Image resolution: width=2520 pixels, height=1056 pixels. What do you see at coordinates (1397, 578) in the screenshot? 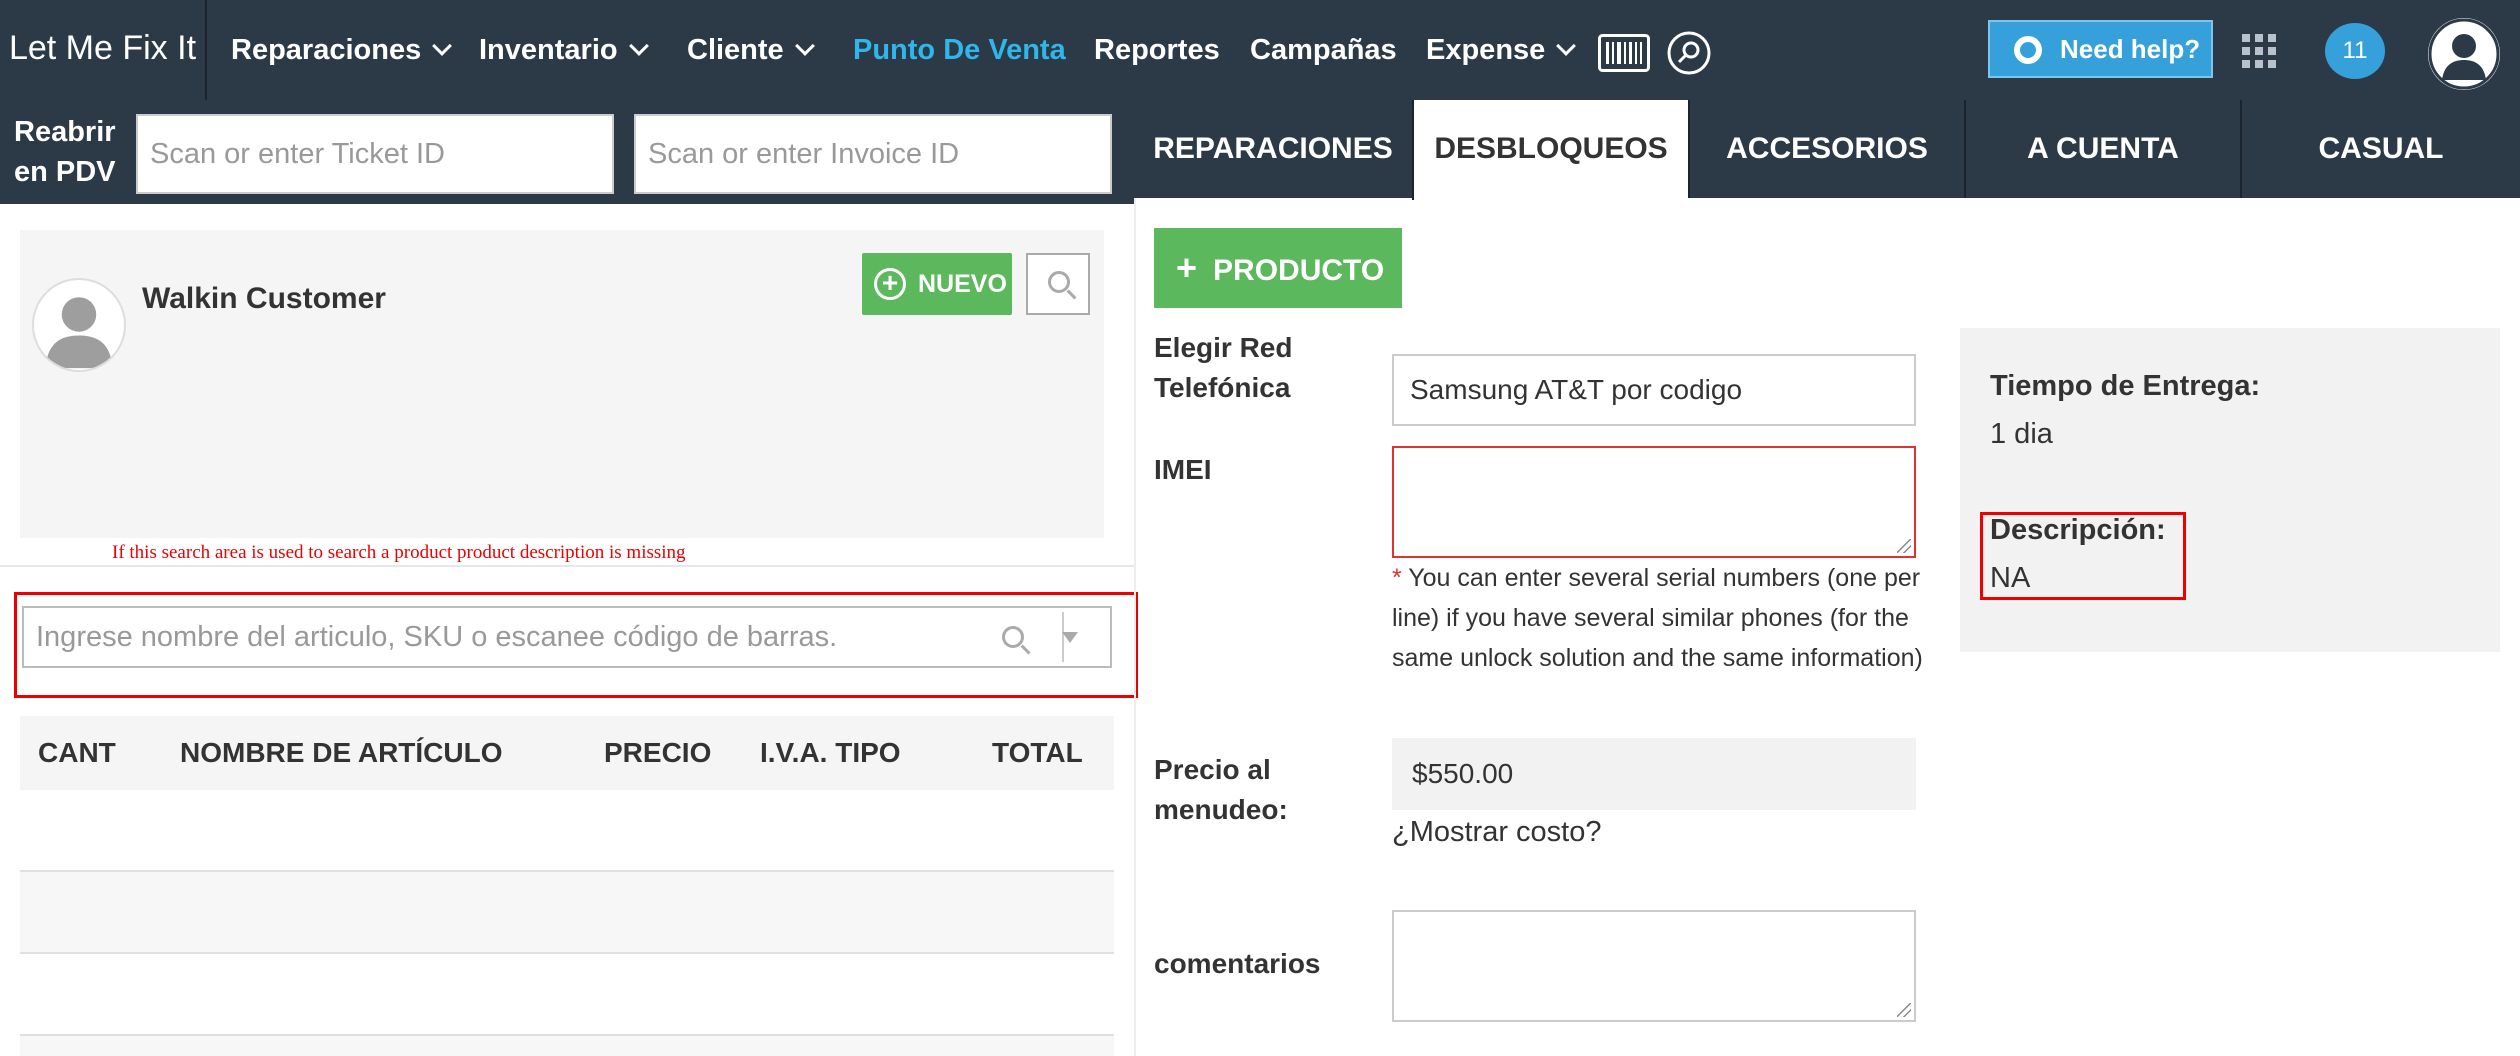
I see `required-star: *` at bounding box center [1397, 578].